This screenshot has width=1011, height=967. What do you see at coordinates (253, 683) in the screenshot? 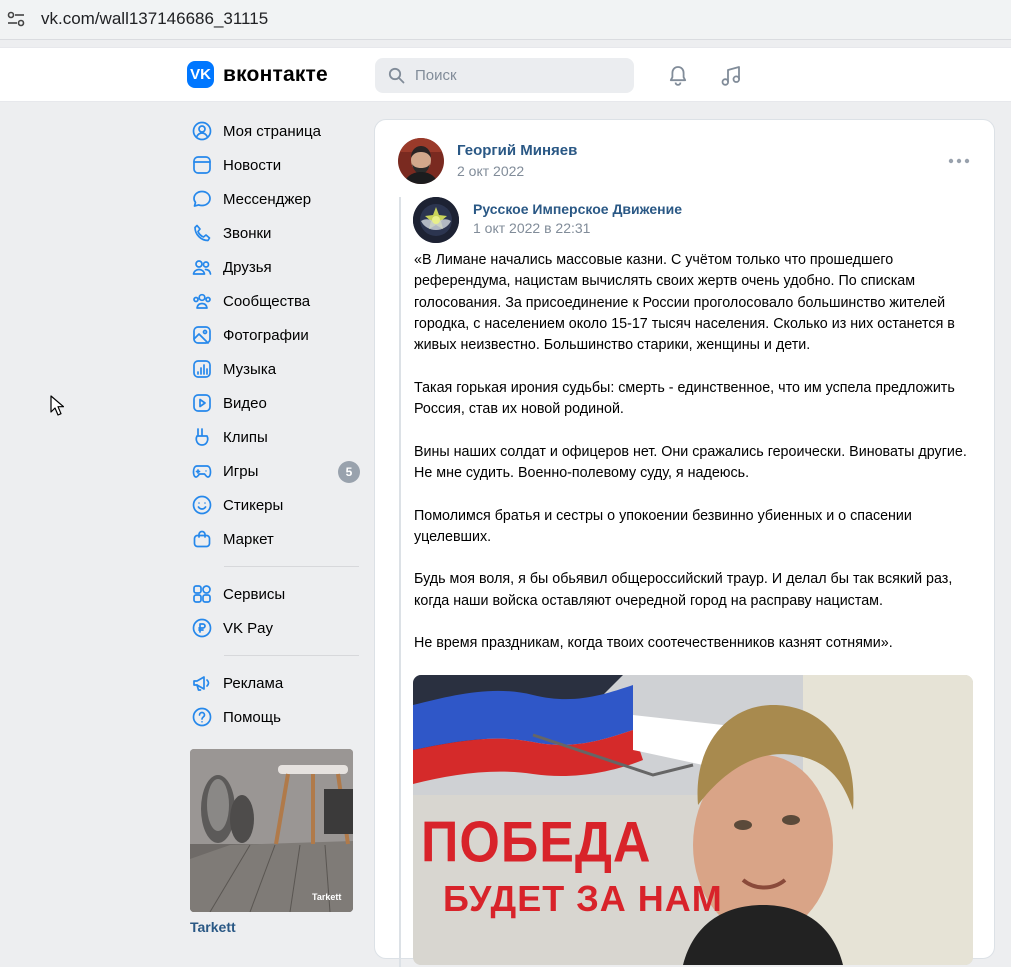
I see `sidebar-item-label: Реклама` at bounding box center [253, 683].